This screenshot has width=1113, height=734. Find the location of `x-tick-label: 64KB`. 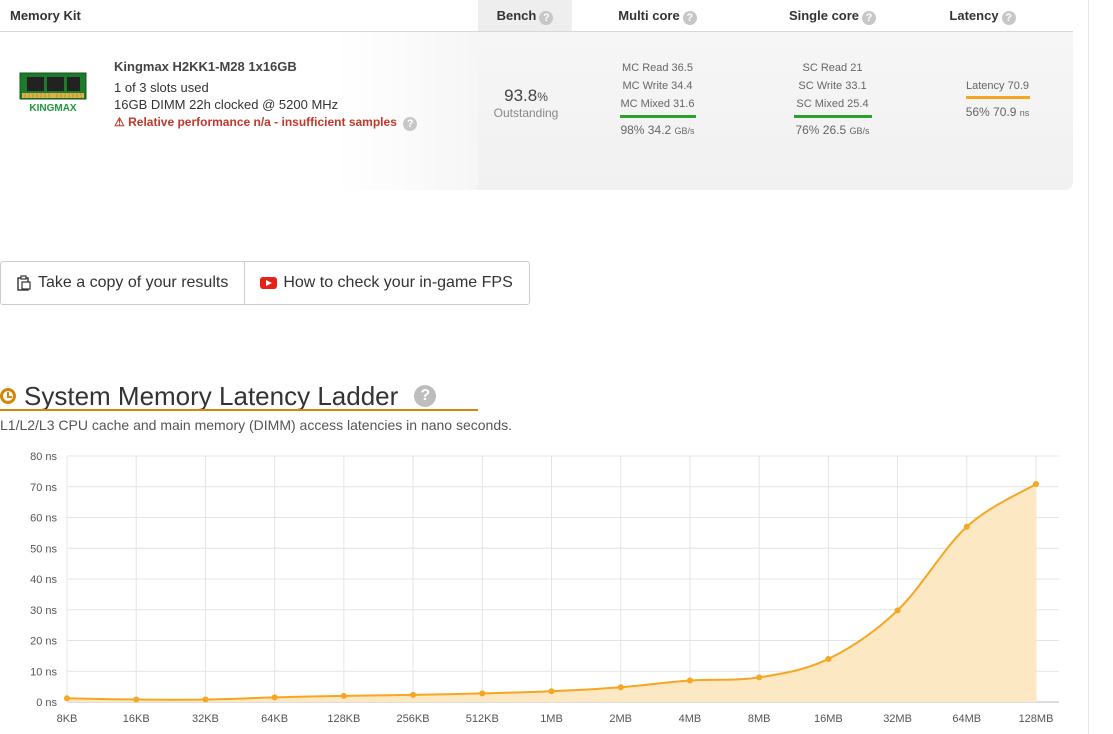

x-tick-label: 64KB is located at coordinates (274, 719).